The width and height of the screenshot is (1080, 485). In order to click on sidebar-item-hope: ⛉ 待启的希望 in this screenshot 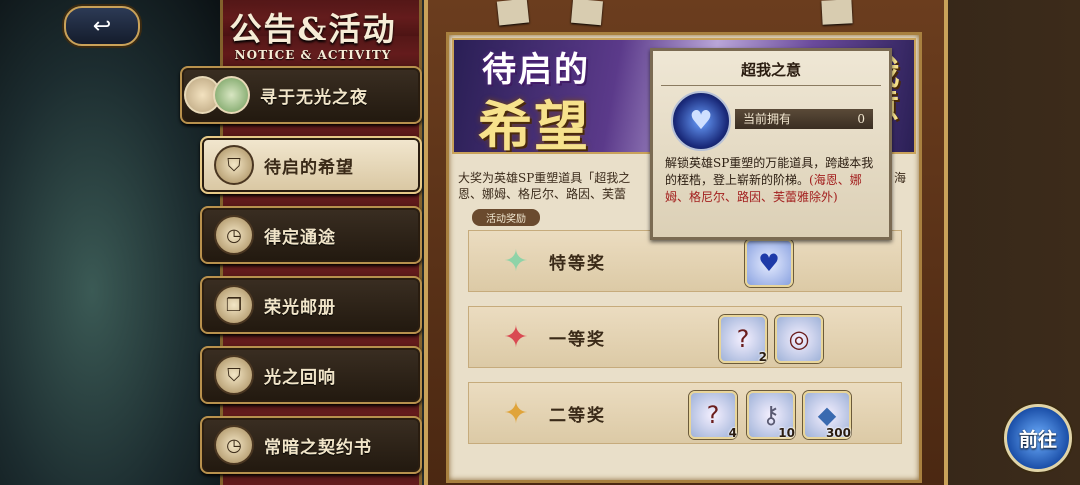, I will do `click(311, 165)`.